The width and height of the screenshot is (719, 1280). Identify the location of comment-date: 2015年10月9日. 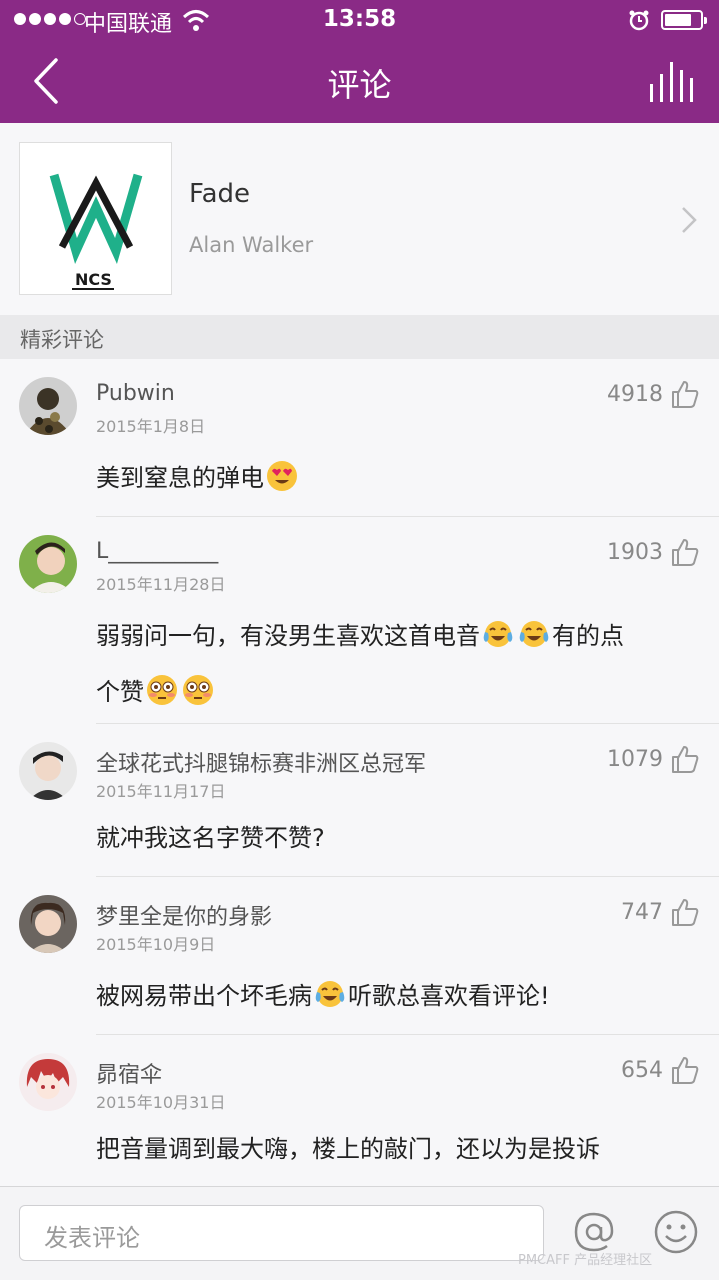
(156, 944).